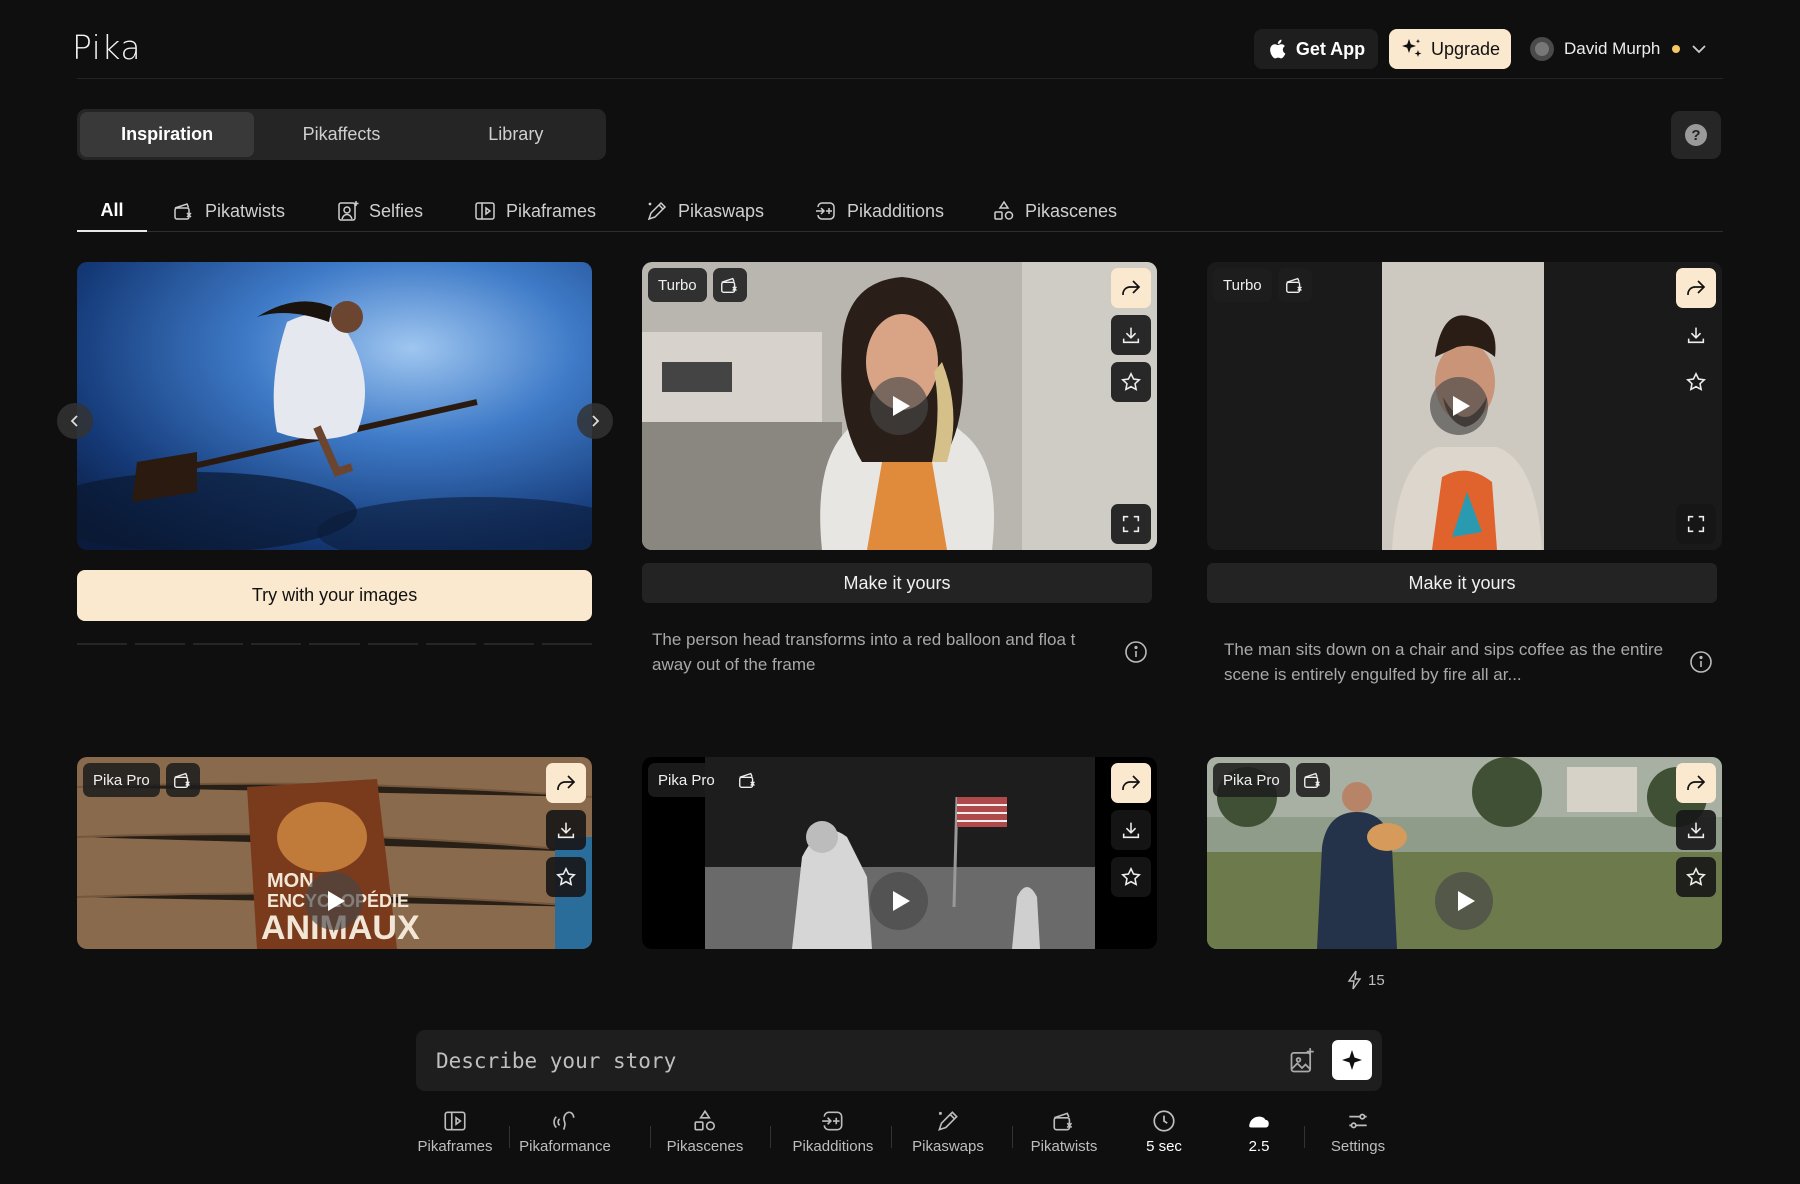  What do you see at coordinates (1259, 1133) in the screenshot?
I see `tool-model: 2.5` at bounding box center [1259, 1133].